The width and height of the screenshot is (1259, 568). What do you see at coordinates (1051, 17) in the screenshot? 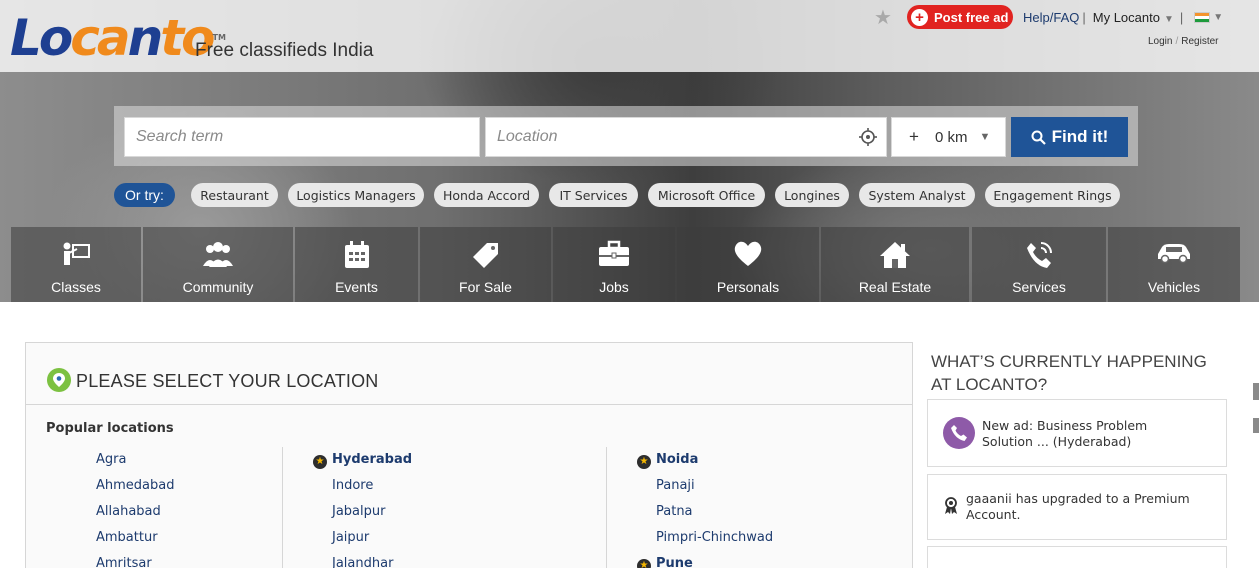
I see `help-faq-link: Help/FAQ` at bounding box center [1051, 17].